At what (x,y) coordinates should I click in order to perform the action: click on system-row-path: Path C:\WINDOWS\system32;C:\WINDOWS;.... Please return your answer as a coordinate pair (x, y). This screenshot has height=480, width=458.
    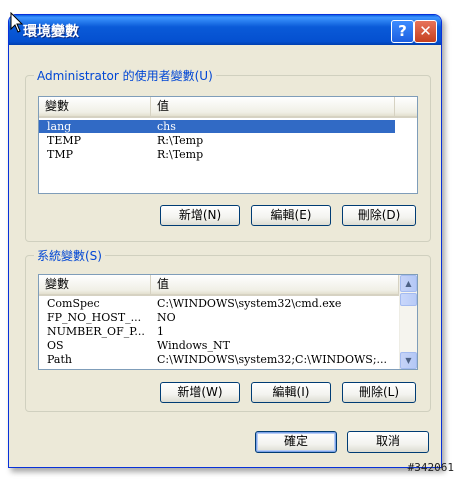
    Looking at the image, I should click on (219, 359).